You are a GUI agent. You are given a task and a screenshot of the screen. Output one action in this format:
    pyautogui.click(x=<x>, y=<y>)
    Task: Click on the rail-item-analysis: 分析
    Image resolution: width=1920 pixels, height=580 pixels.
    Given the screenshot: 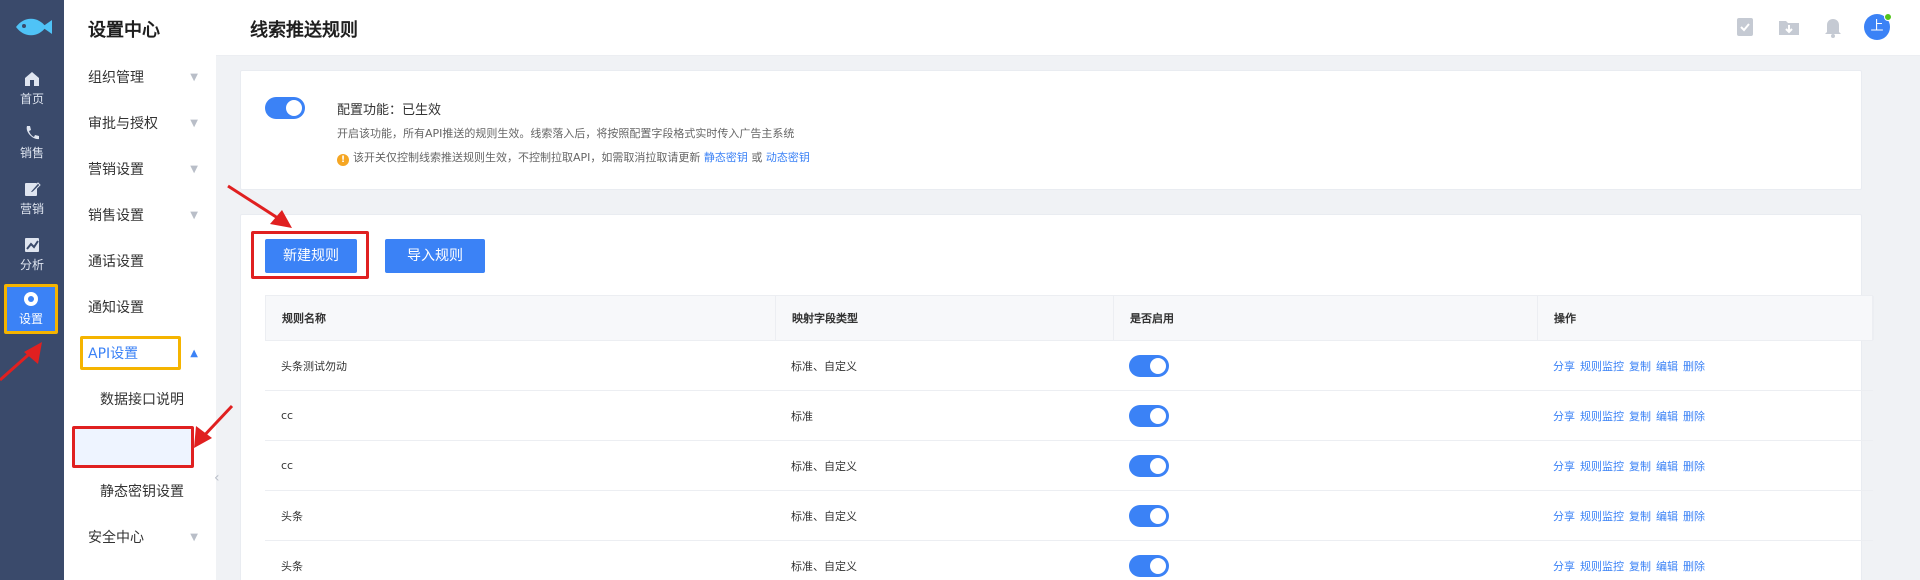 What is the action you would take?
    pyautogui.click(x=32, y=257)
    